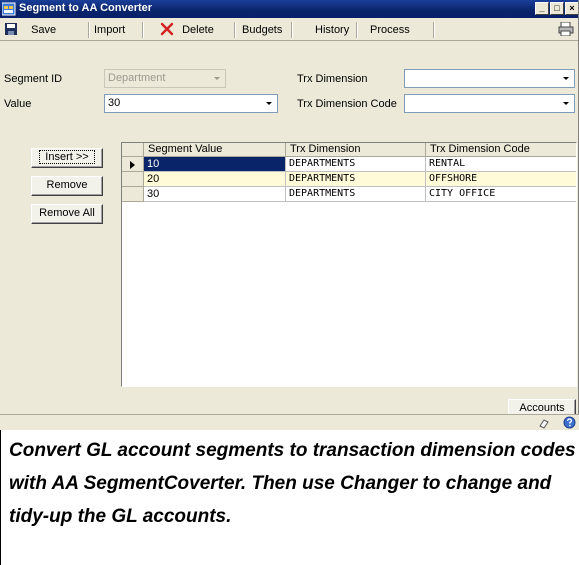 Image resolution: width=579 pixels, height=565 pixels. I want to click on delete-button: Delete, so click(187, 30).